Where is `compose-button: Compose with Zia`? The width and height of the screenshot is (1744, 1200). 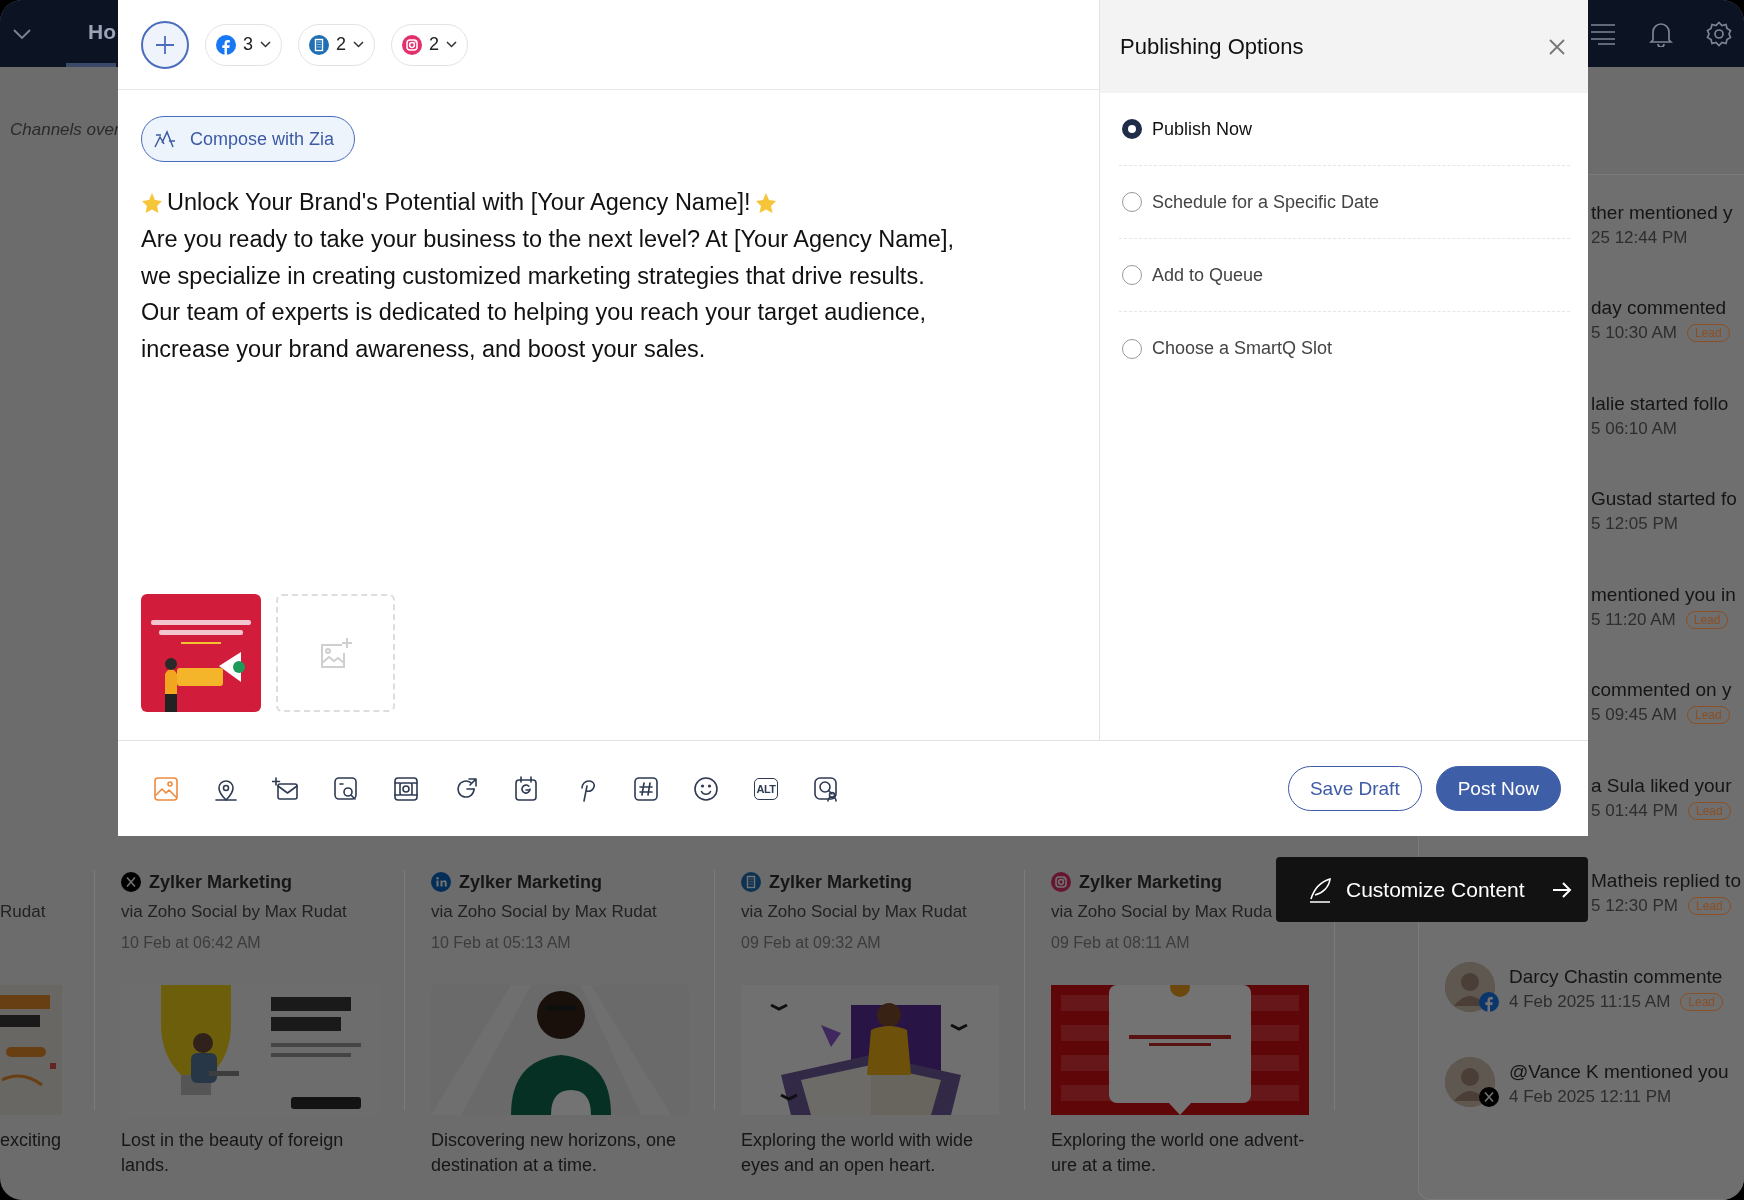 compose-button: Compose with Zia is located at coordinates (248, 139).